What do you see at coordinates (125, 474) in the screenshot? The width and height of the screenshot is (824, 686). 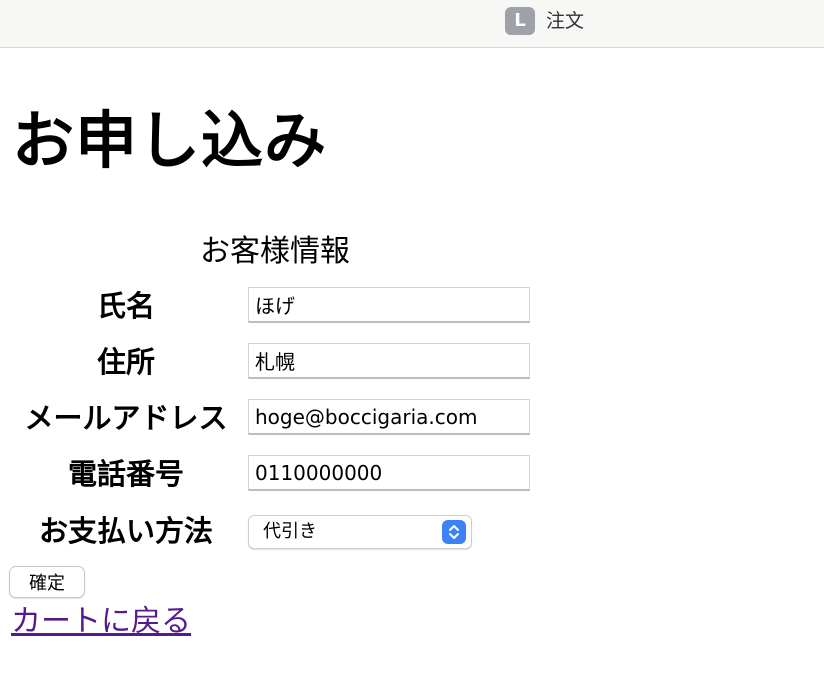 I see `phone-label: 電話番号` at bounding box center [125, 474].